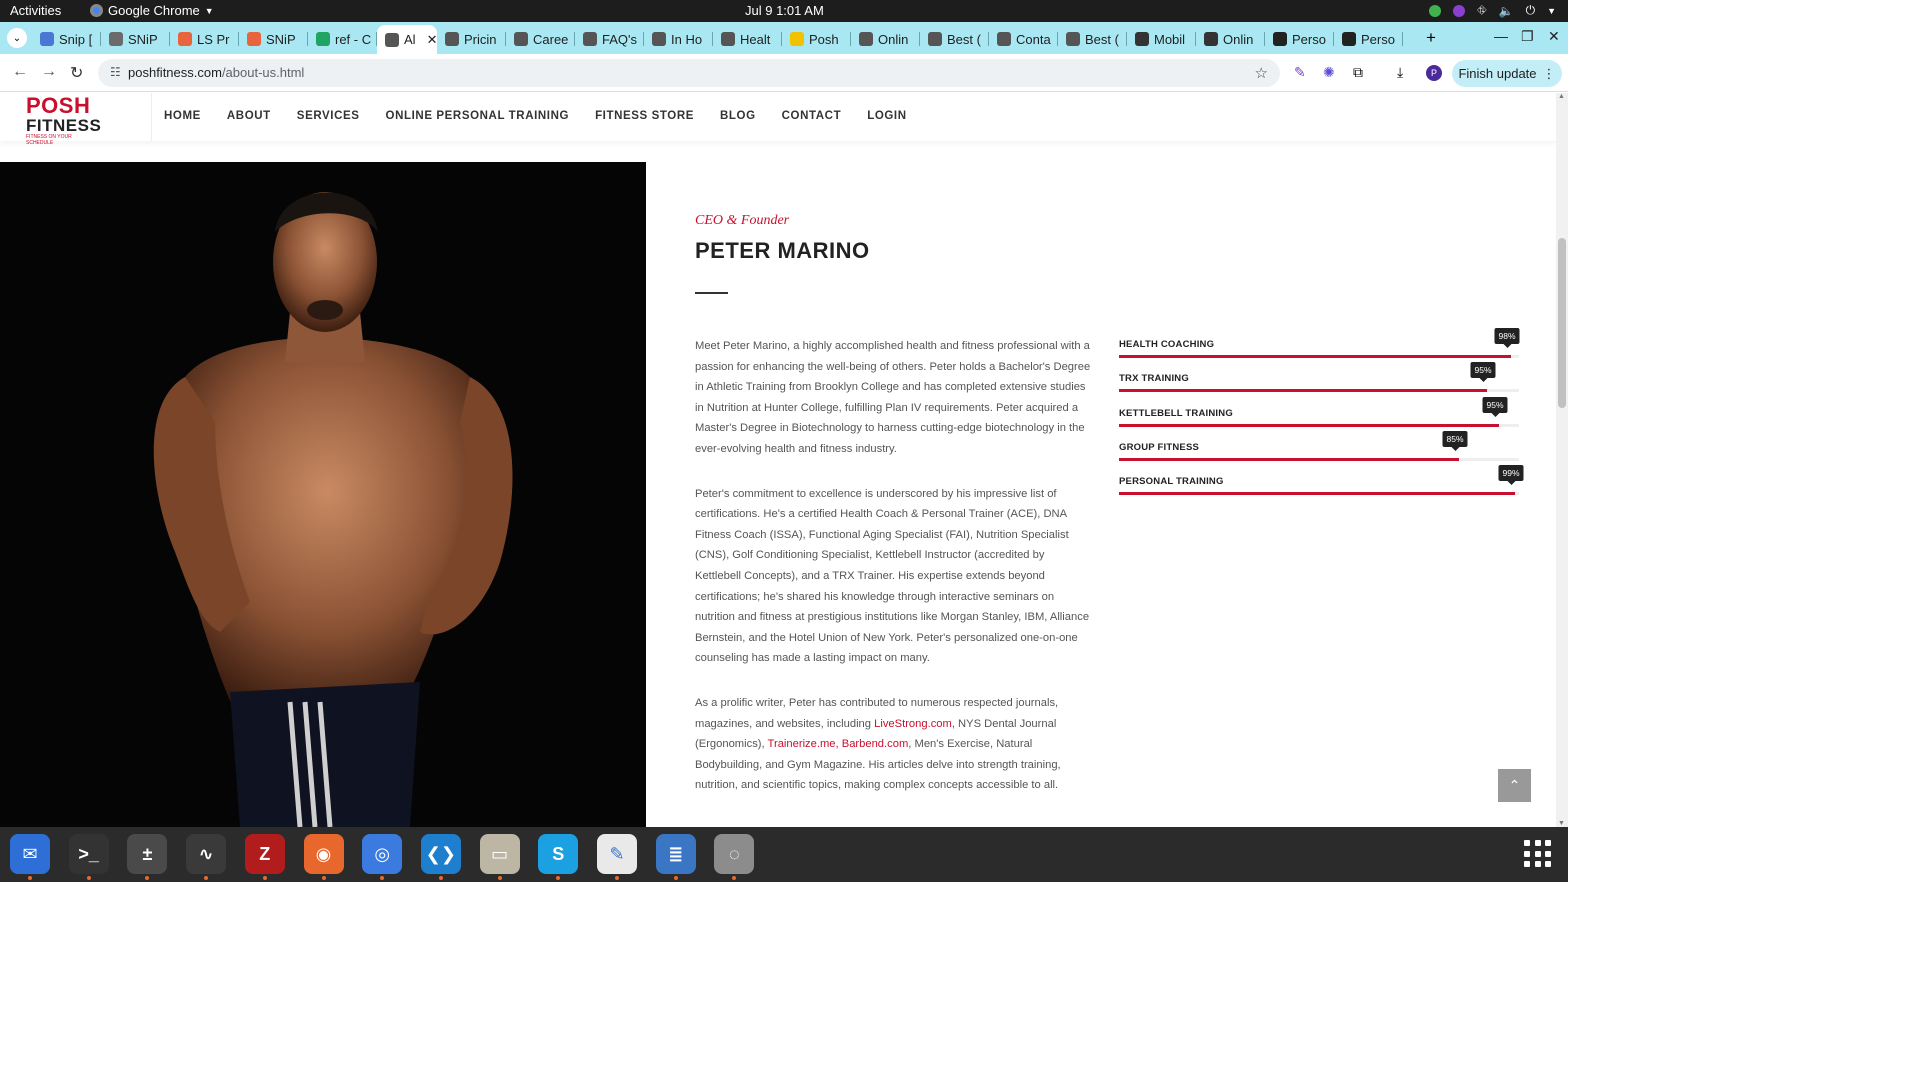  What do you see at coordinates (115, 72) in the screenshot?
I see `site-info-icon: ☷` at bounding box center [115, 72].